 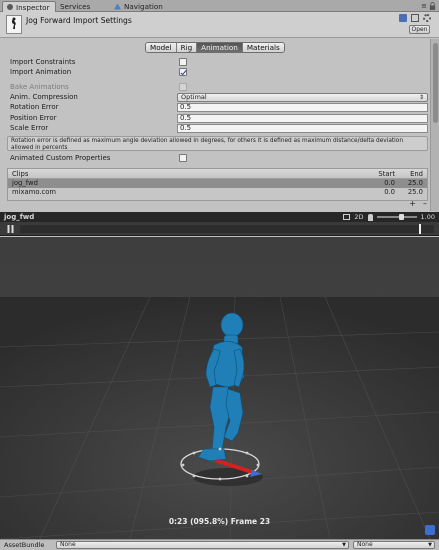 What do you see at coordinates (220, 47) in the screenshot?
I see `tab-animation: Animation` at bounding box center [220, 47].